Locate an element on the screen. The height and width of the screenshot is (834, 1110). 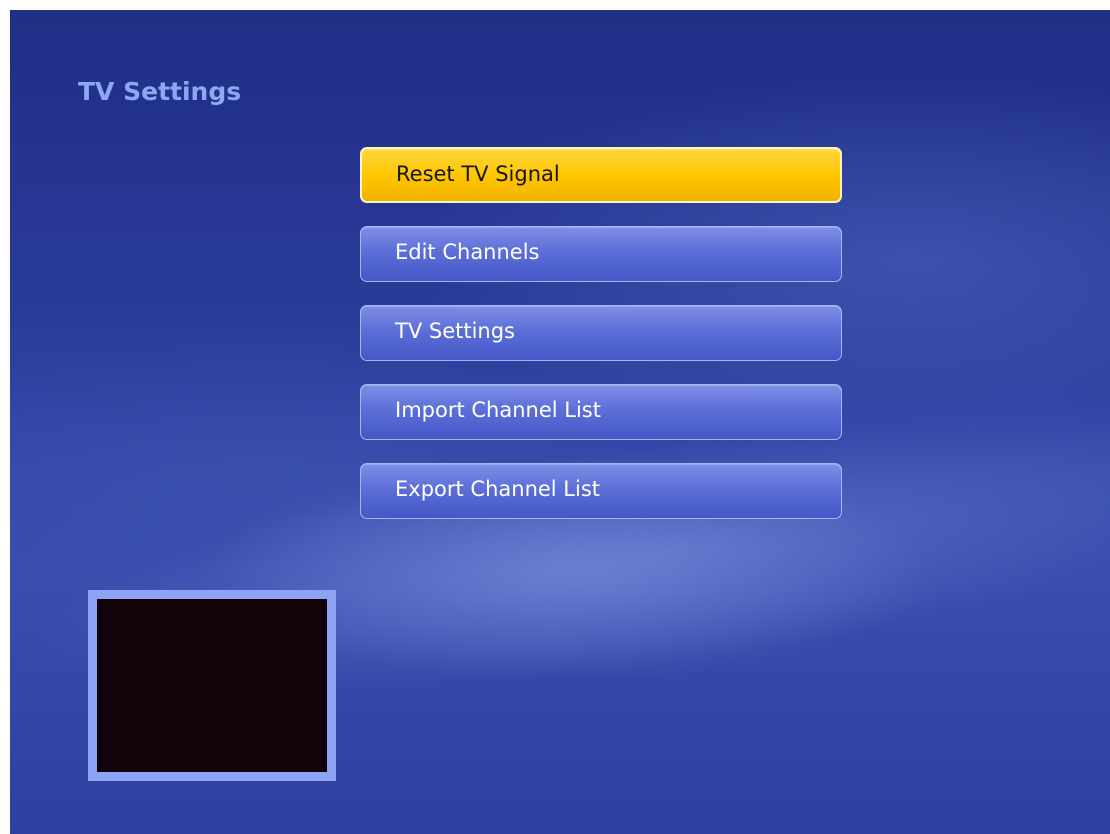
menu-item-label: Reset TV Signal is located at coordinates (478, 174).